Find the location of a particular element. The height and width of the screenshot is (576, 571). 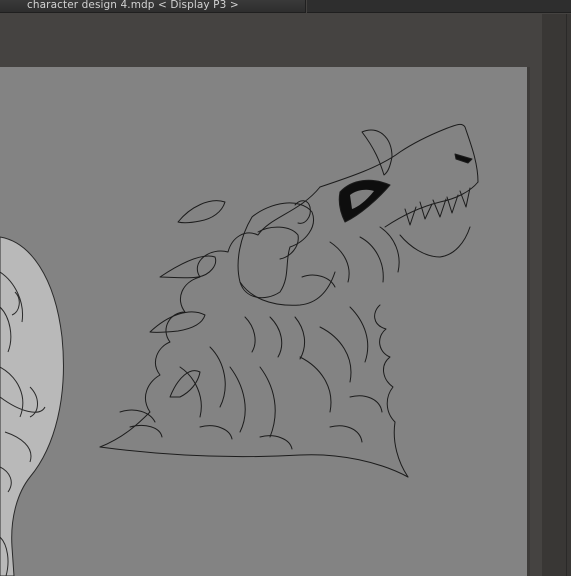

document-tab-title: character design 4.mdp < Display P3 > is located at coordinates (133, 5).